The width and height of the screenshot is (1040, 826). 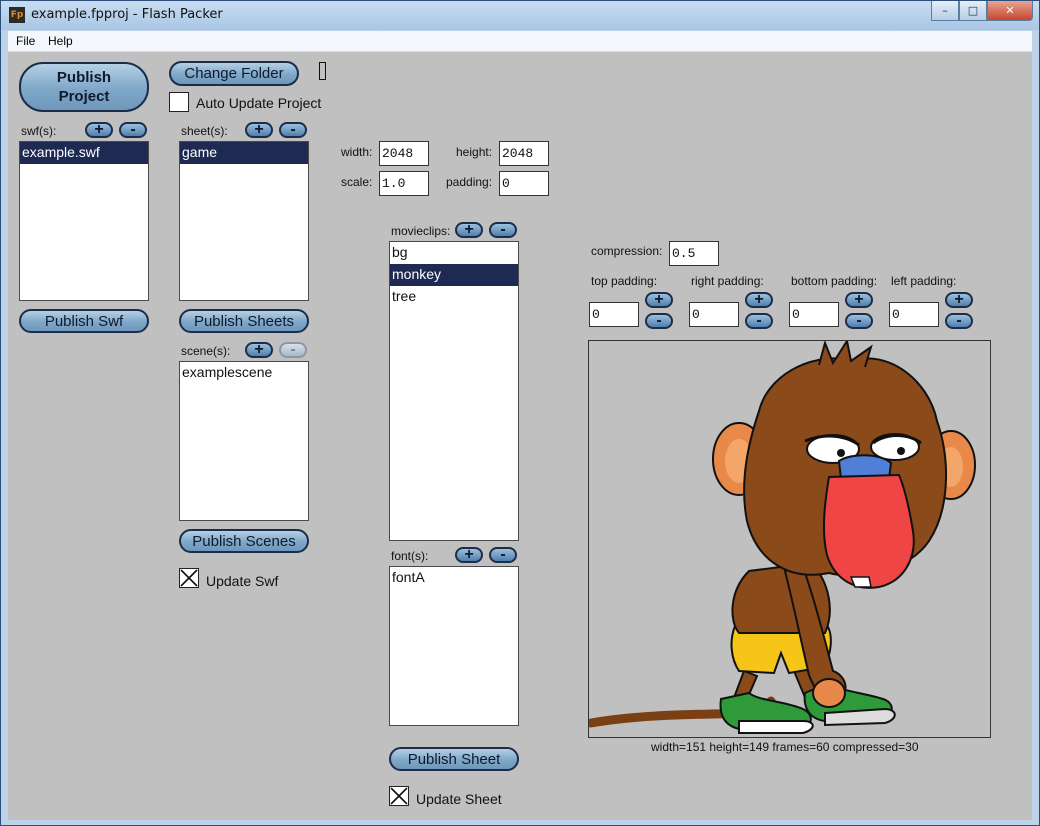 What do you see at coordinates (759, 321) in the screenshot?
I see `right-padding-decrease-button: -` at bounding box center [759, 321].